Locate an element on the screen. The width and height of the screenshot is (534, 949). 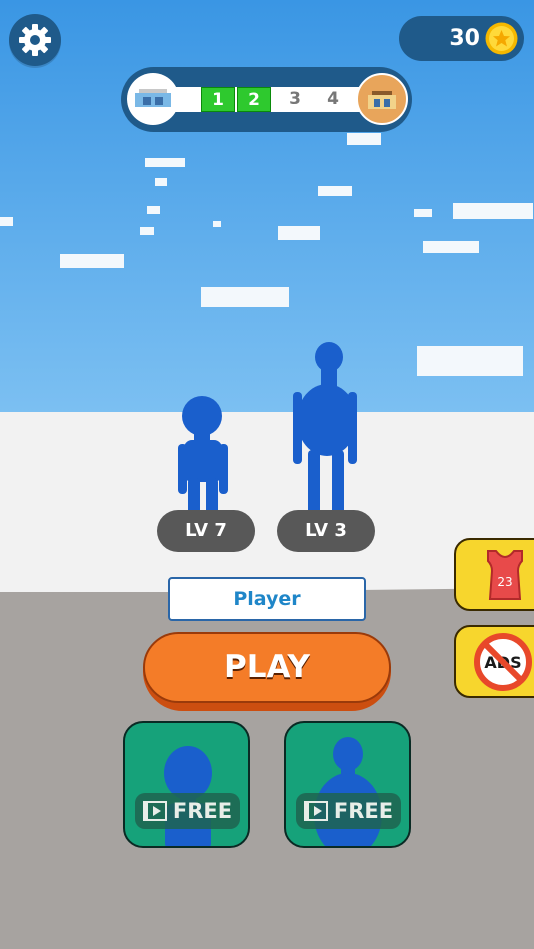
no-ads-button: ADS is located at coordinates (494, 661).